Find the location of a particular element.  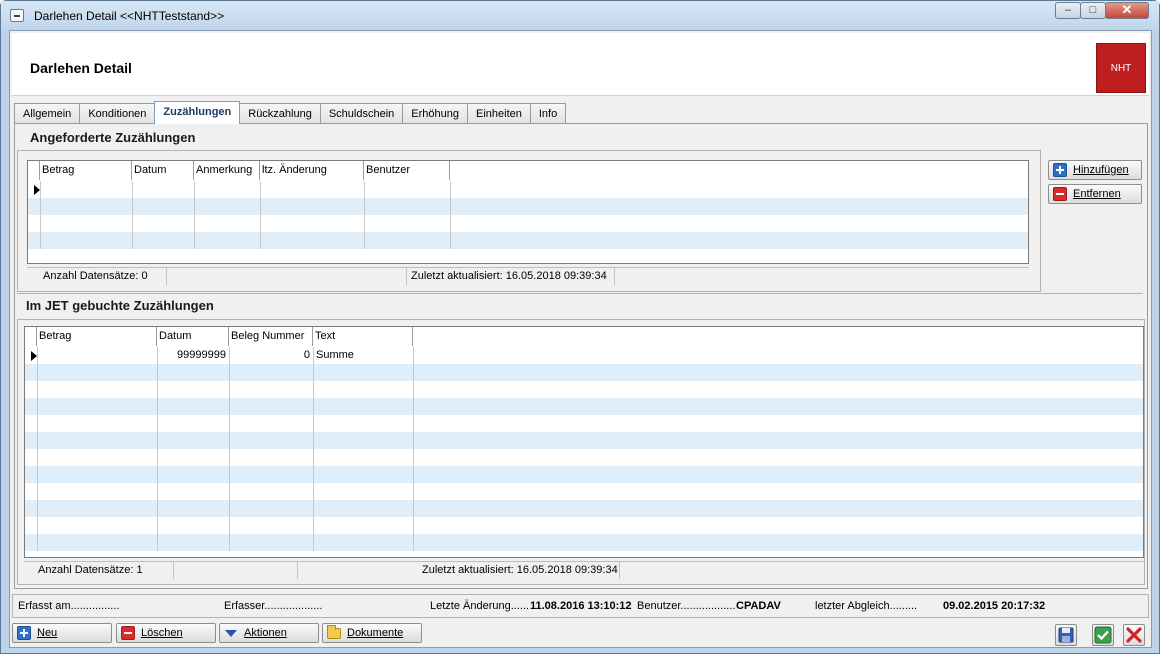

dropdown-arrow-icon is located at coordinates (231, 633).